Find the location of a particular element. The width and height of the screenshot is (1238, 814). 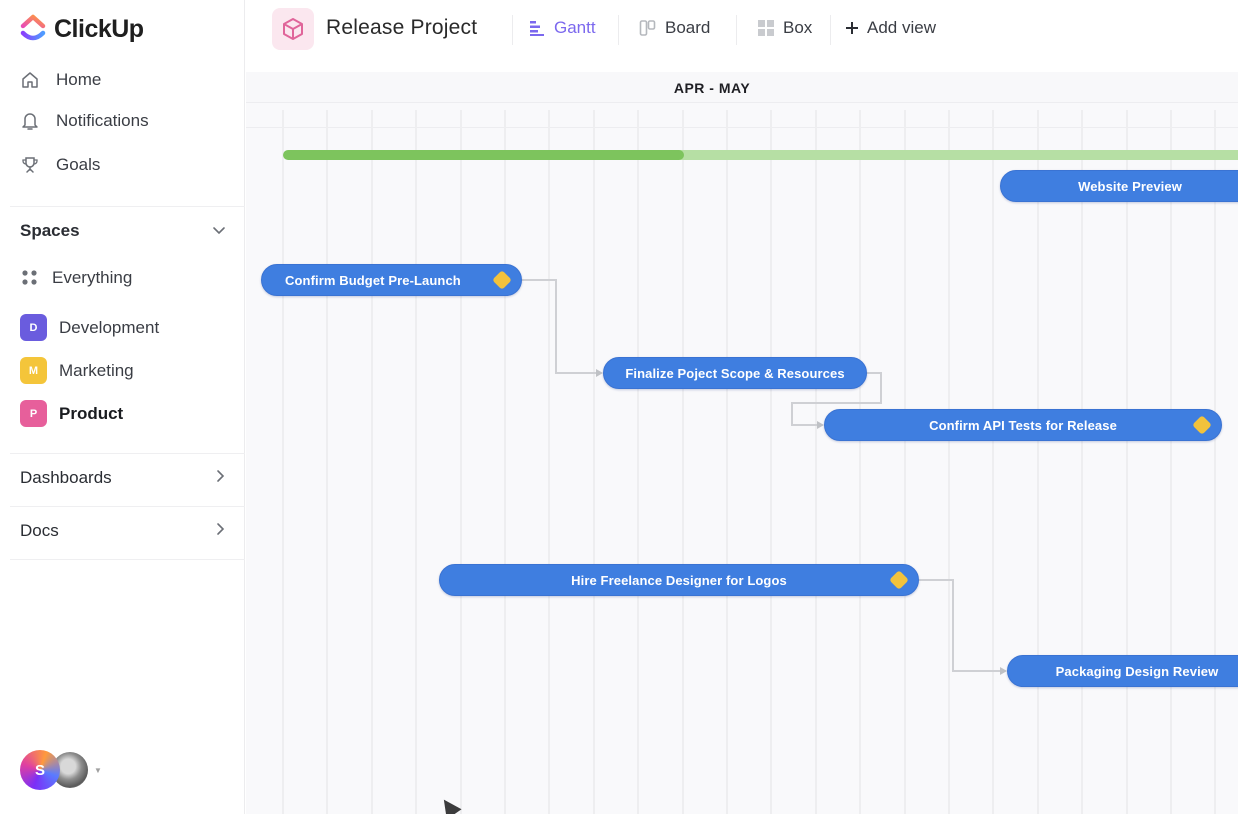

space-badge-marketing: M is located at coordinates (33, 370).